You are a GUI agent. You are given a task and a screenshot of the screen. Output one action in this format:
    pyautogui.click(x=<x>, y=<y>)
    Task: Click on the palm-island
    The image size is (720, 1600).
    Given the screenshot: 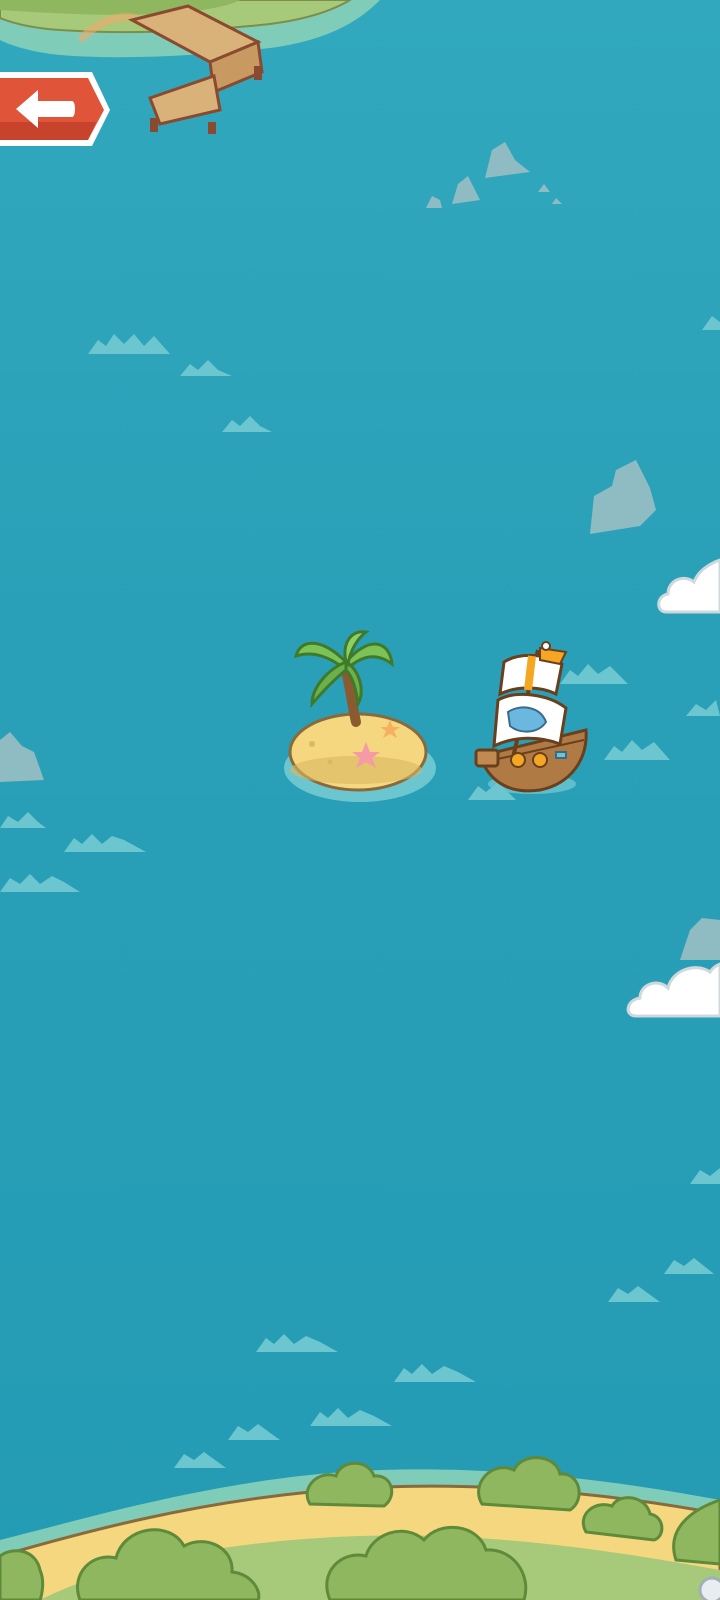 What is the action you would take?
    pyautogui.click(x=360, y=716)
    